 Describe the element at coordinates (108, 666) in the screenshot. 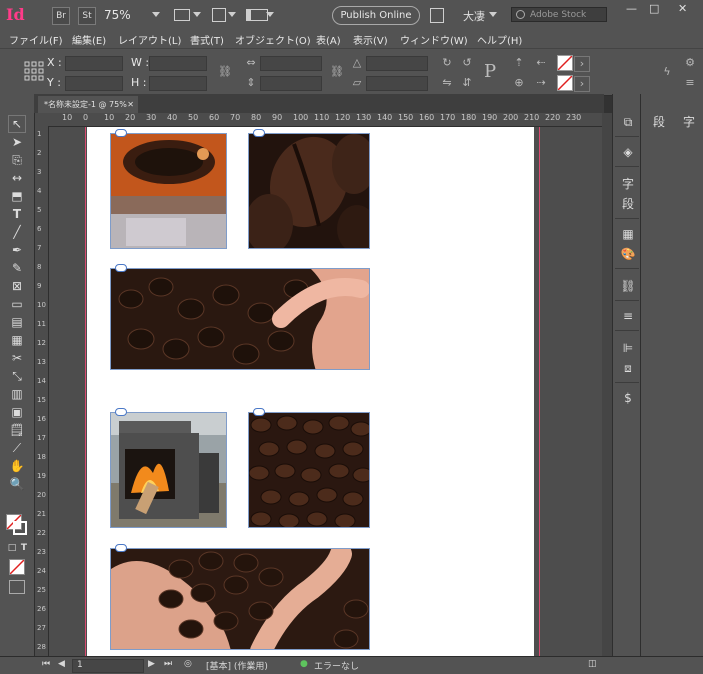

I see `page-number-field: 1` at that location.